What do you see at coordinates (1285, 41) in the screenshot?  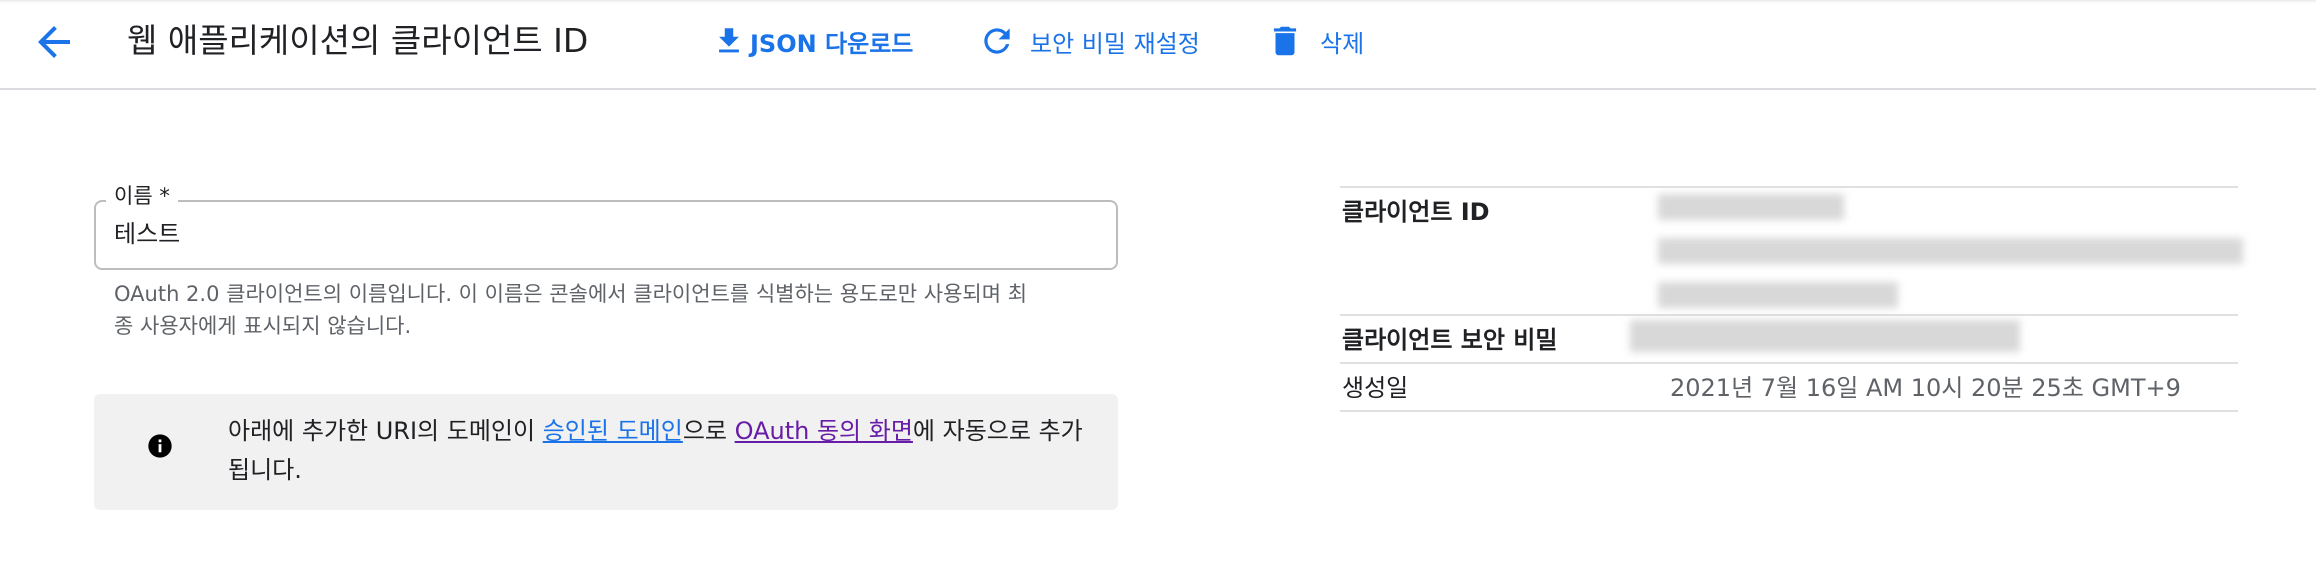 I see `trash-icon` at bounding box center [1285, 41].